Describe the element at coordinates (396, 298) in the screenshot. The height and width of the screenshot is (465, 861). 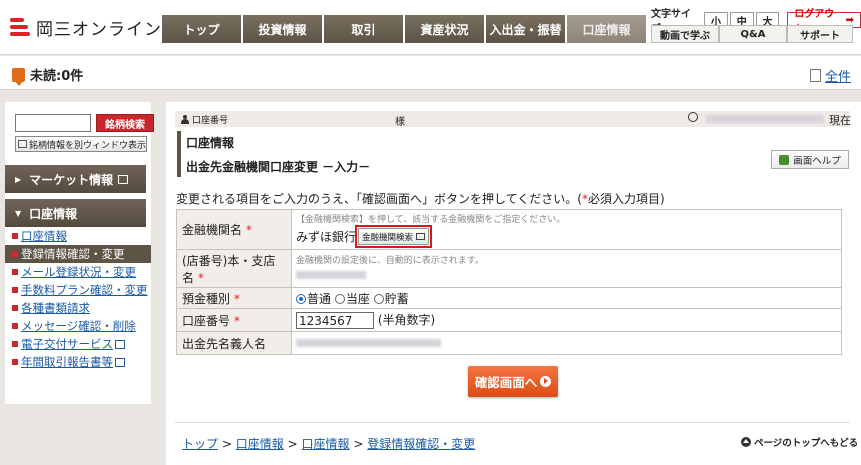
I see `option-label: 貯蓄` at that location.